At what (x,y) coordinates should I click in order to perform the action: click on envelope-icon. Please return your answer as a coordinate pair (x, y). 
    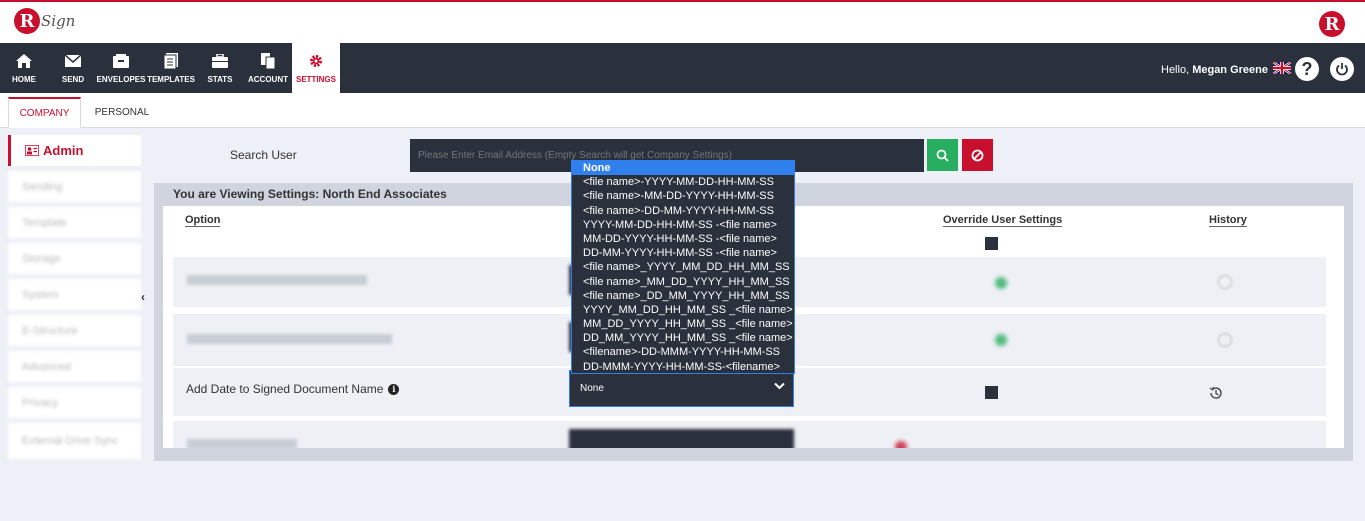
    Looking at the image, I should click on (73, 61).